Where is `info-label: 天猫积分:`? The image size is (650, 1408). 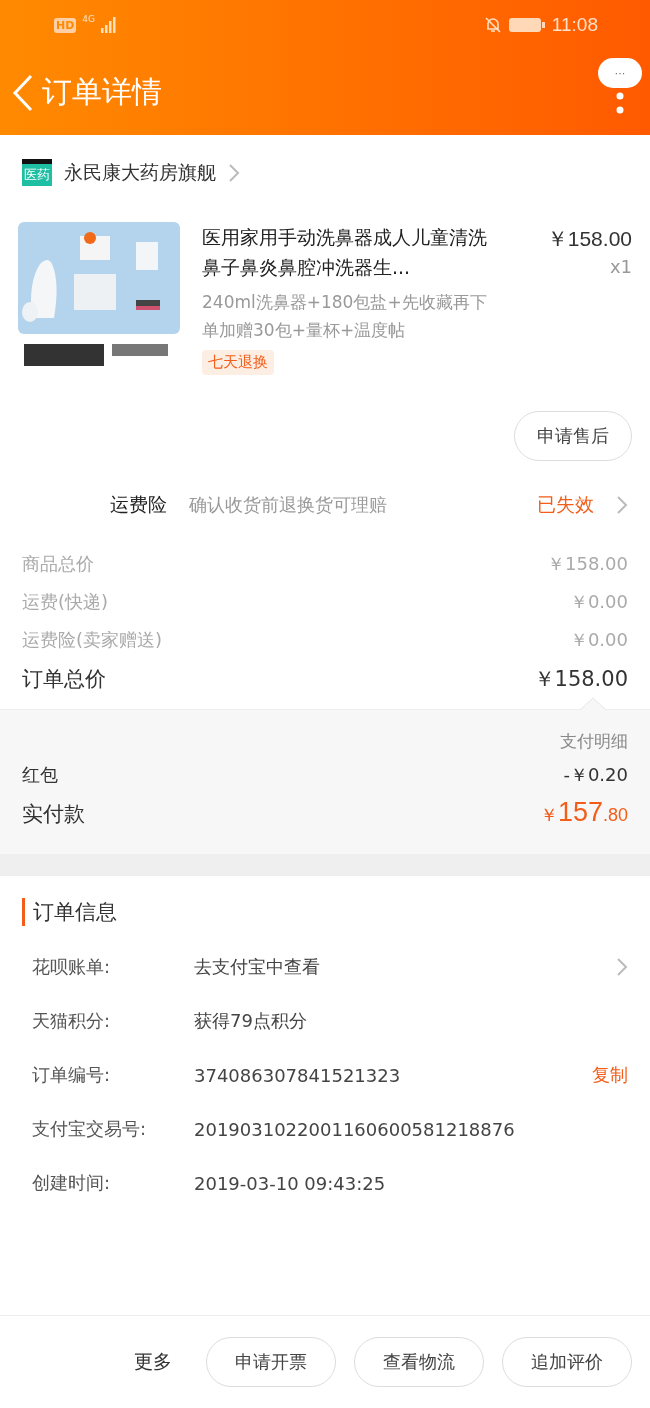 info-label: 天猫积分: is located at coordinates (72, 1021).